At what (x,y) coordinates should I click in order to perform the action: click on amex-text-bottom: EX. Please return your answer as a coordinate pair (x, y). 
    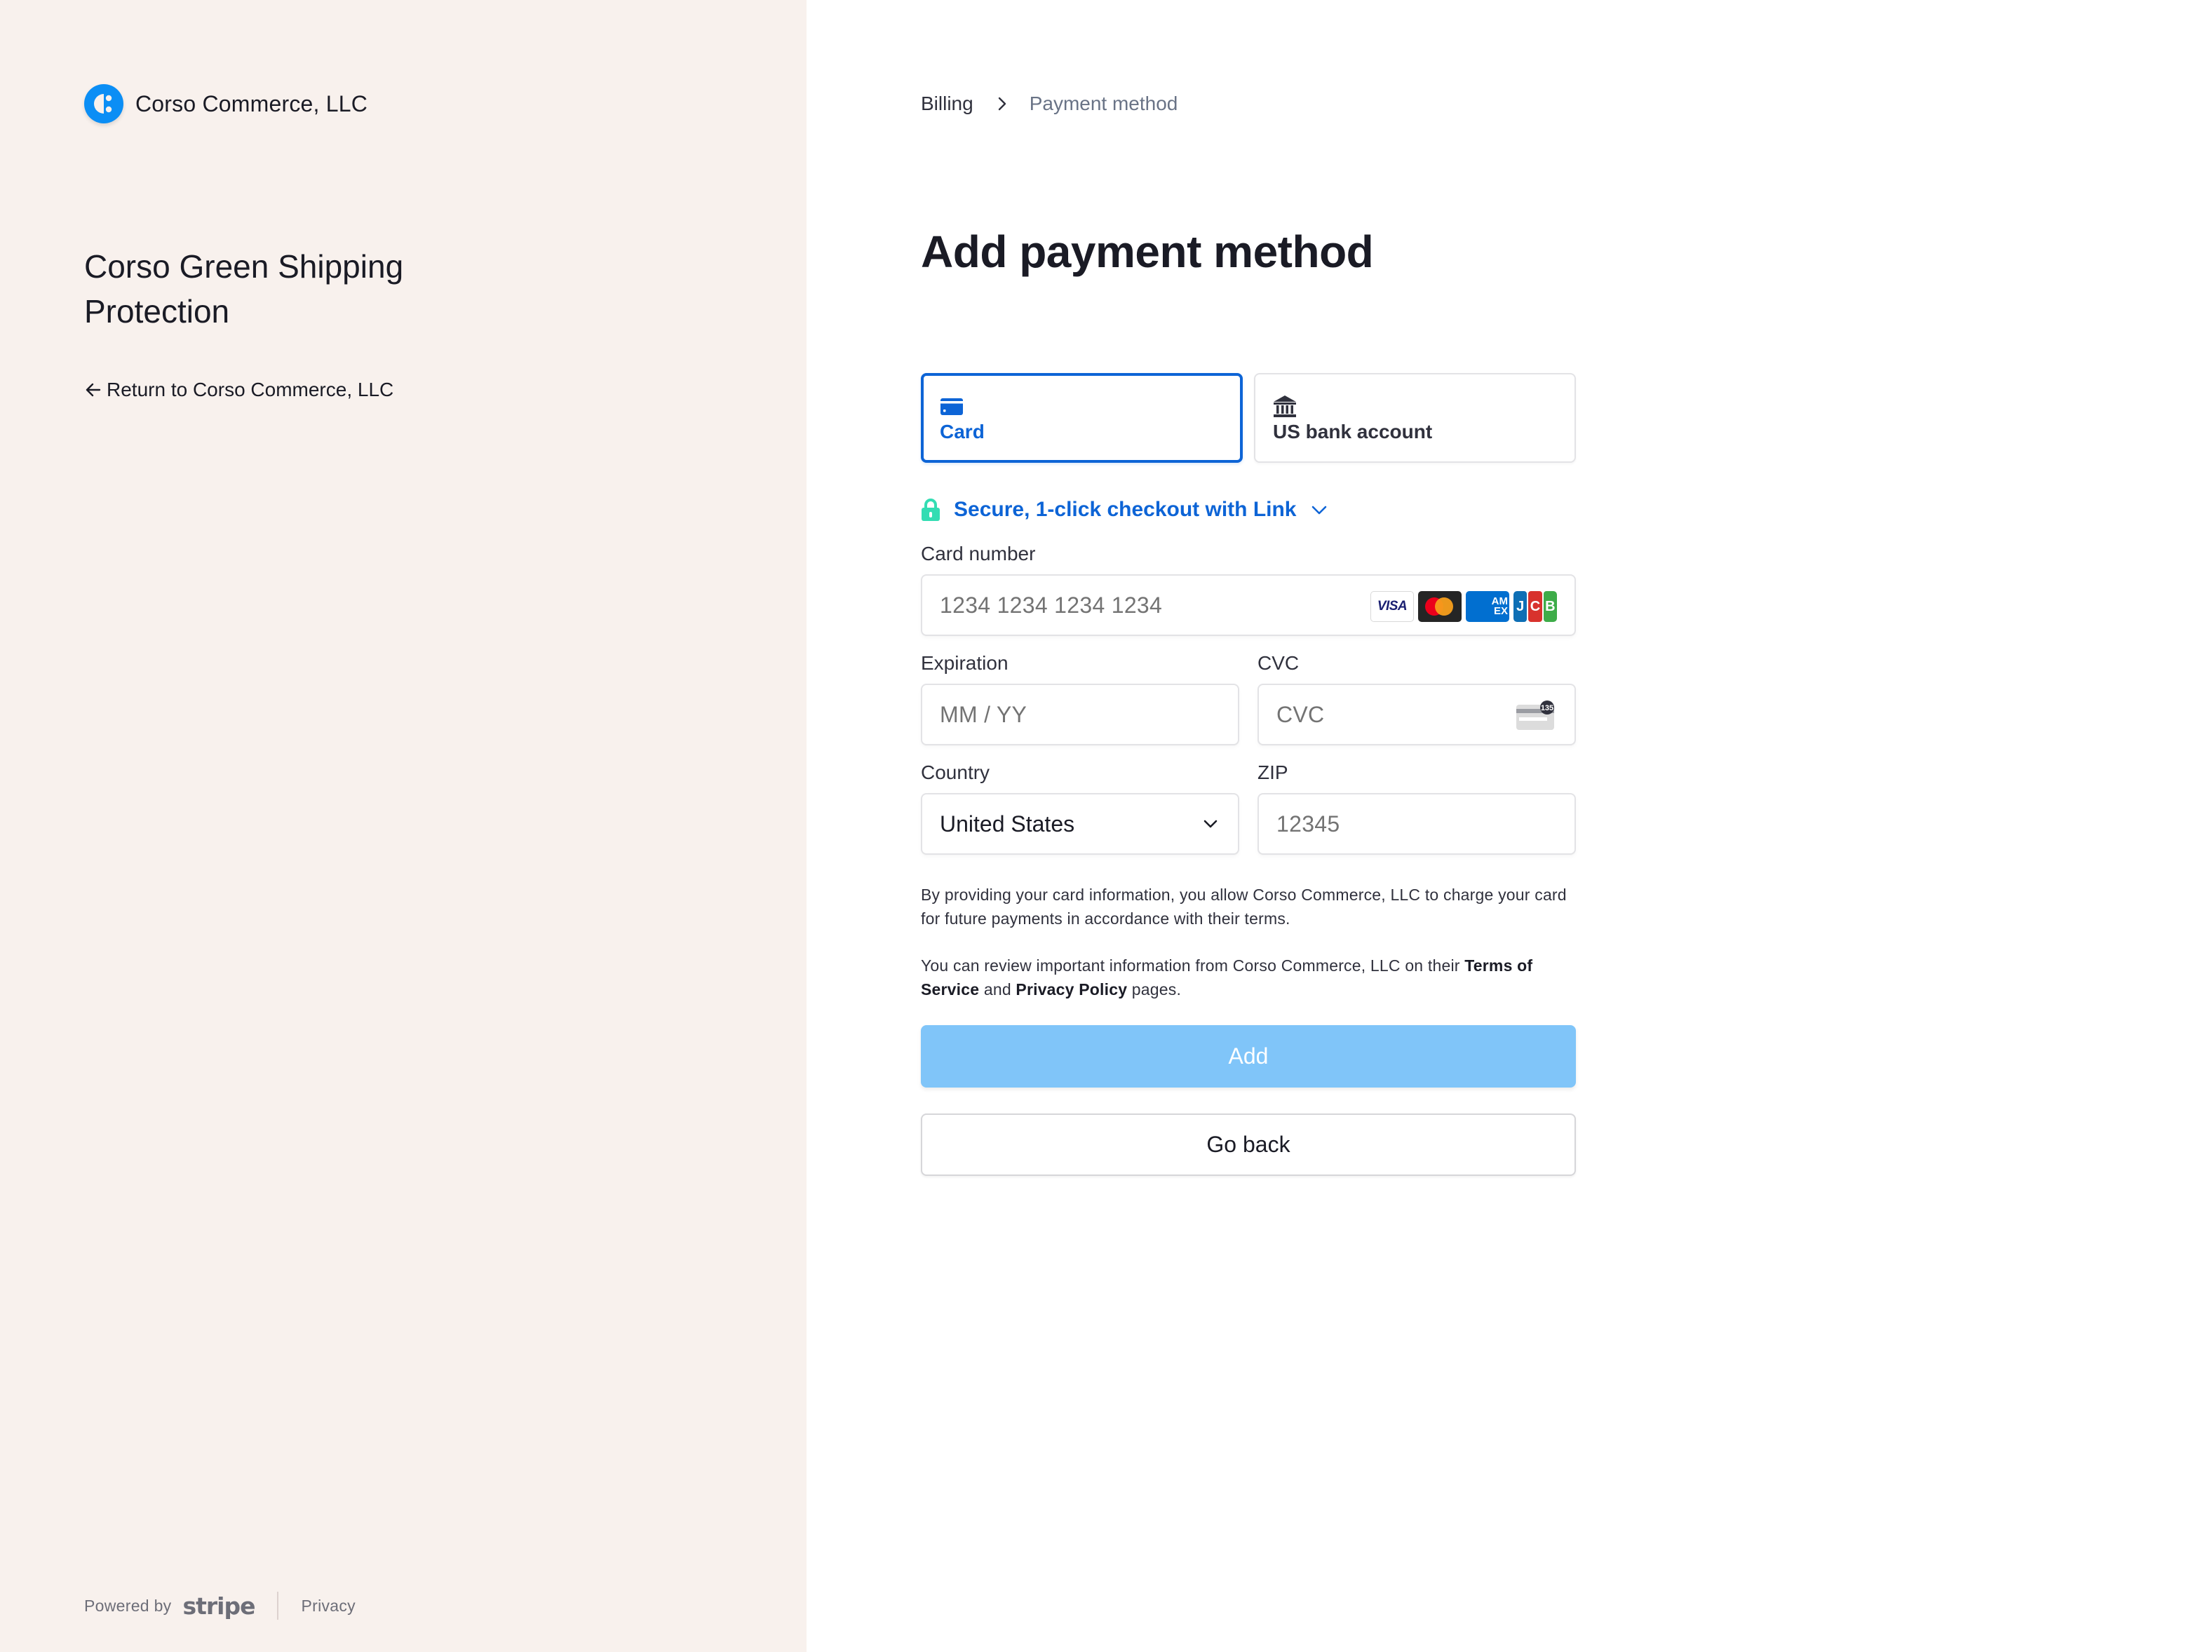
    Looking at the image, I should click on (1500, 611).